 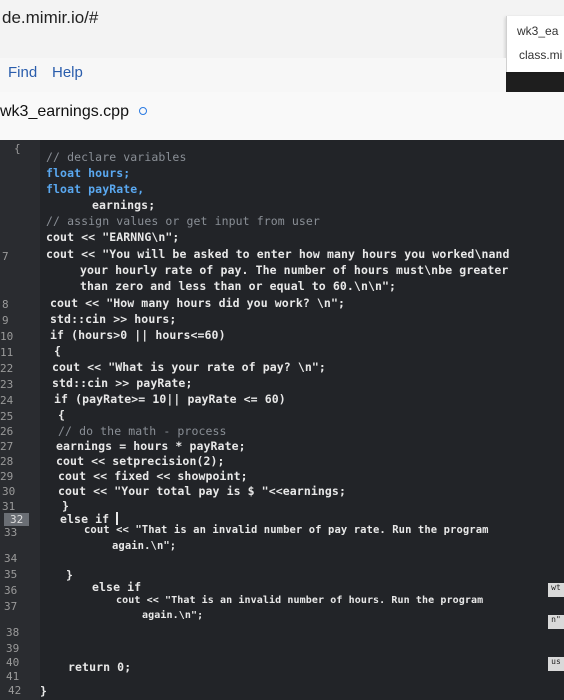 What do you see at coordinates (7, 431) in the screenshot?
I see `line-number: 26` at bounding box center [7, 431].